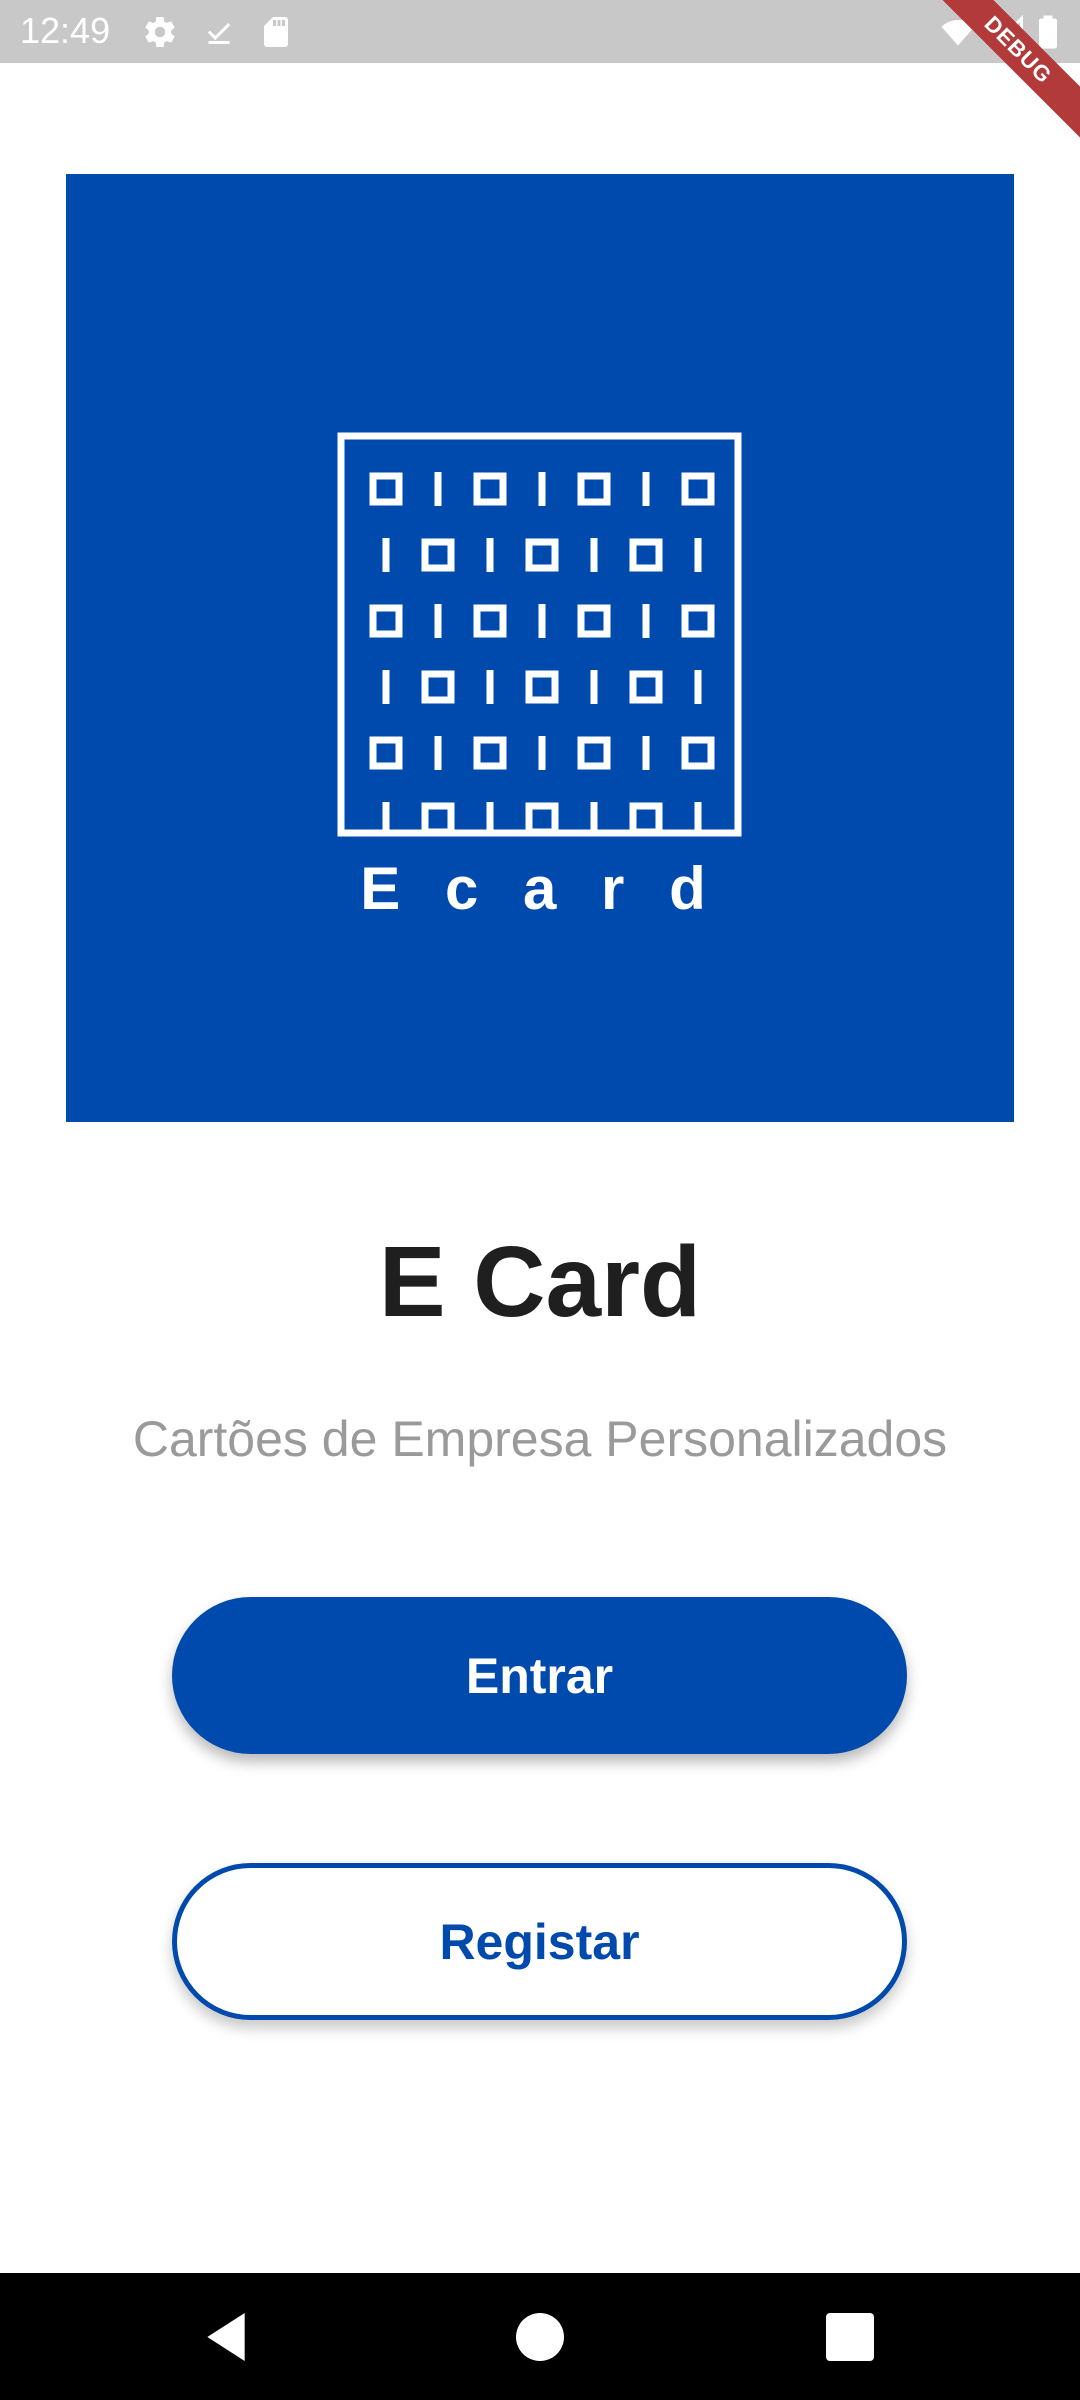 The width and height of the screenshot is (1080, 2400). Describe the element at coordinates (540, 1439) in the screenshot. I see `app-subtitle: Cartões de Empresa Personalizados` at that location.